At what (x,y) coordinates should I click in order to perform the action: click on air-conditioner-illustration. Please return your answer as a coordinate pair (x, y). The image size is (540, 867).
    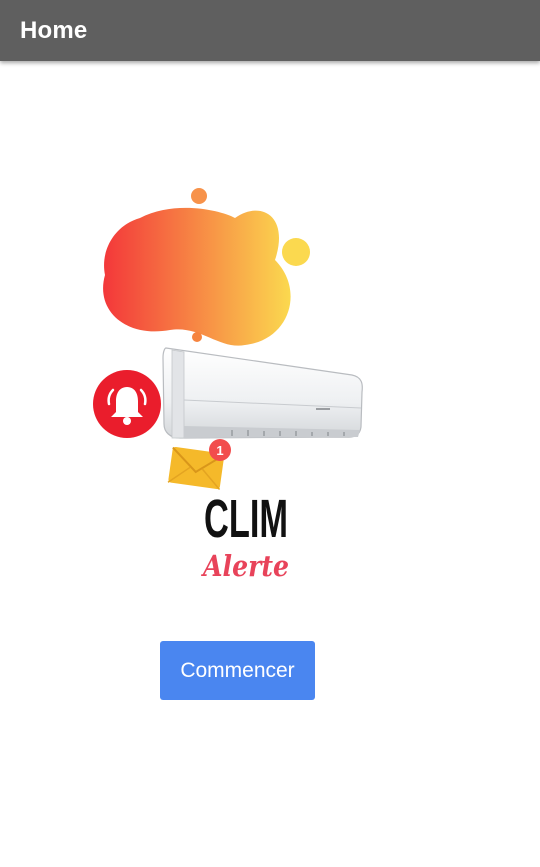
    Looking at the image, I should click on (262, 393).